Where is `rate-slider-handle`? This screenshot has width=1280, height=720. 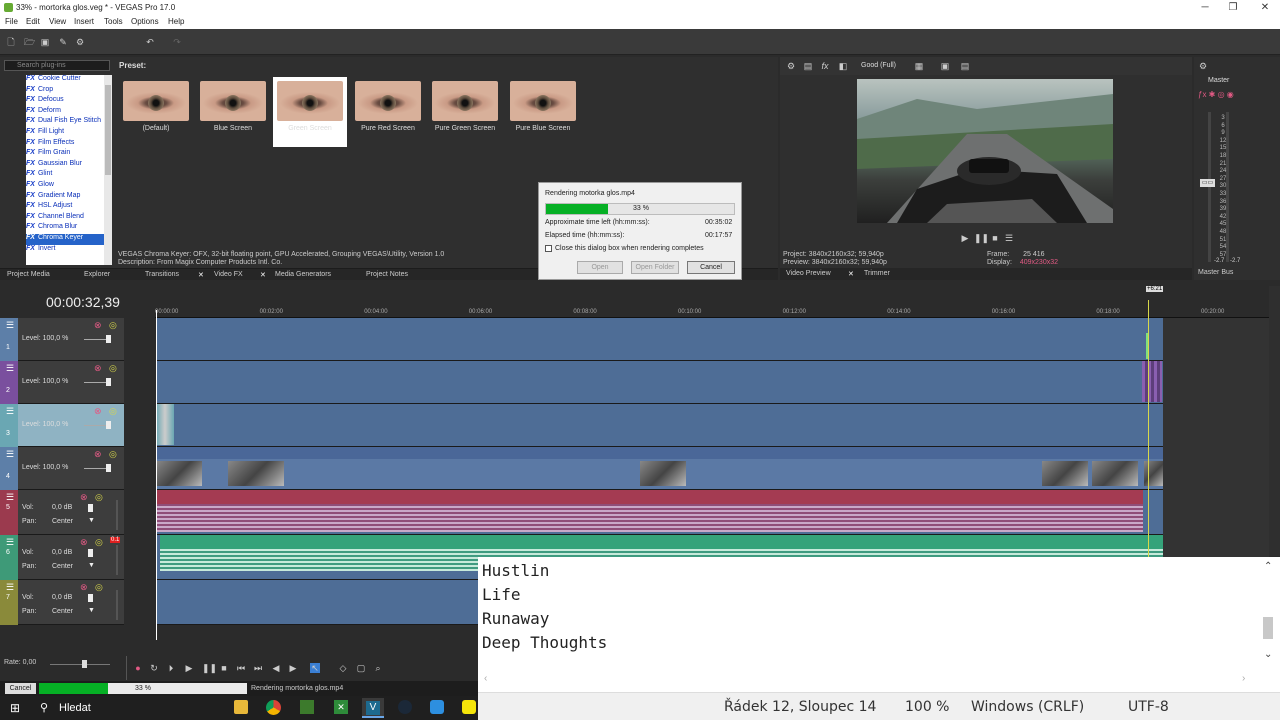 rate-slider-handle is located at coordinates (84, 664).